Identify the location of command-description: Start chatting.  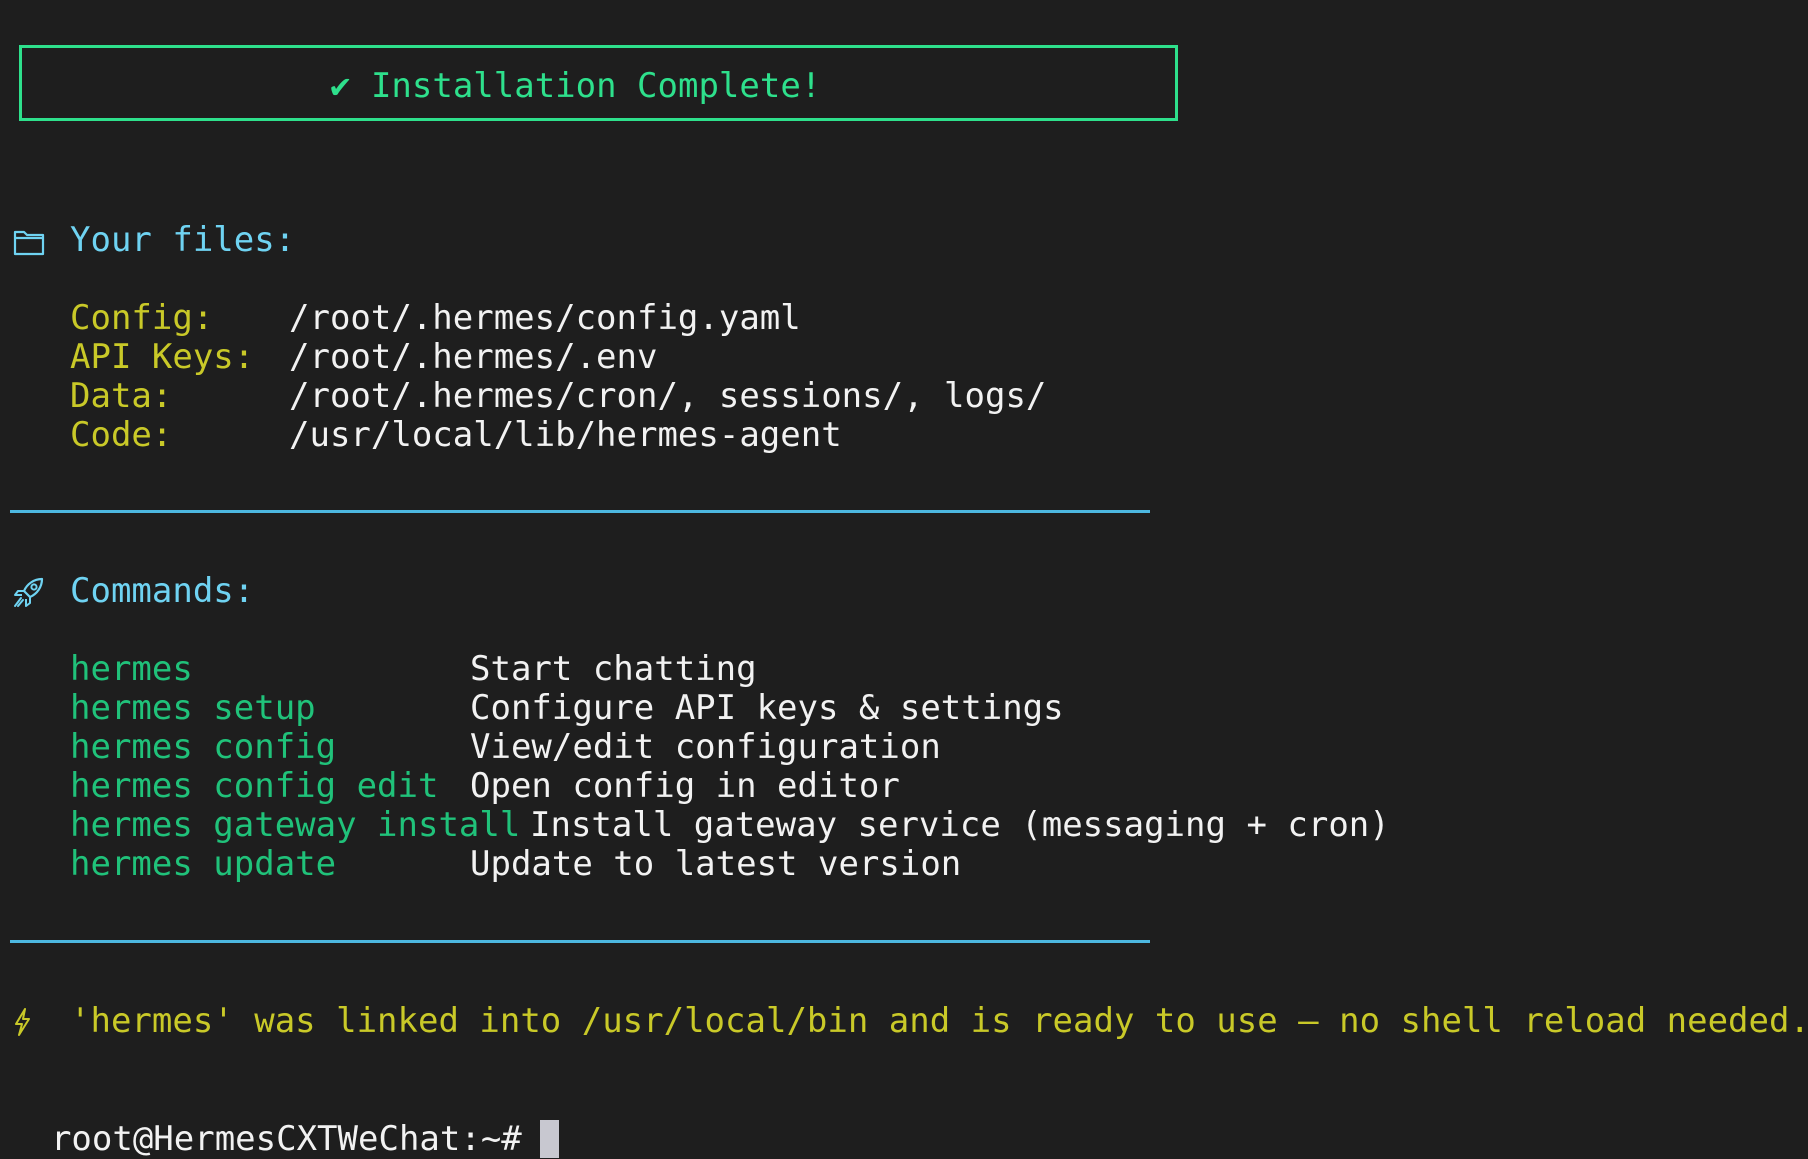
(613, 669).